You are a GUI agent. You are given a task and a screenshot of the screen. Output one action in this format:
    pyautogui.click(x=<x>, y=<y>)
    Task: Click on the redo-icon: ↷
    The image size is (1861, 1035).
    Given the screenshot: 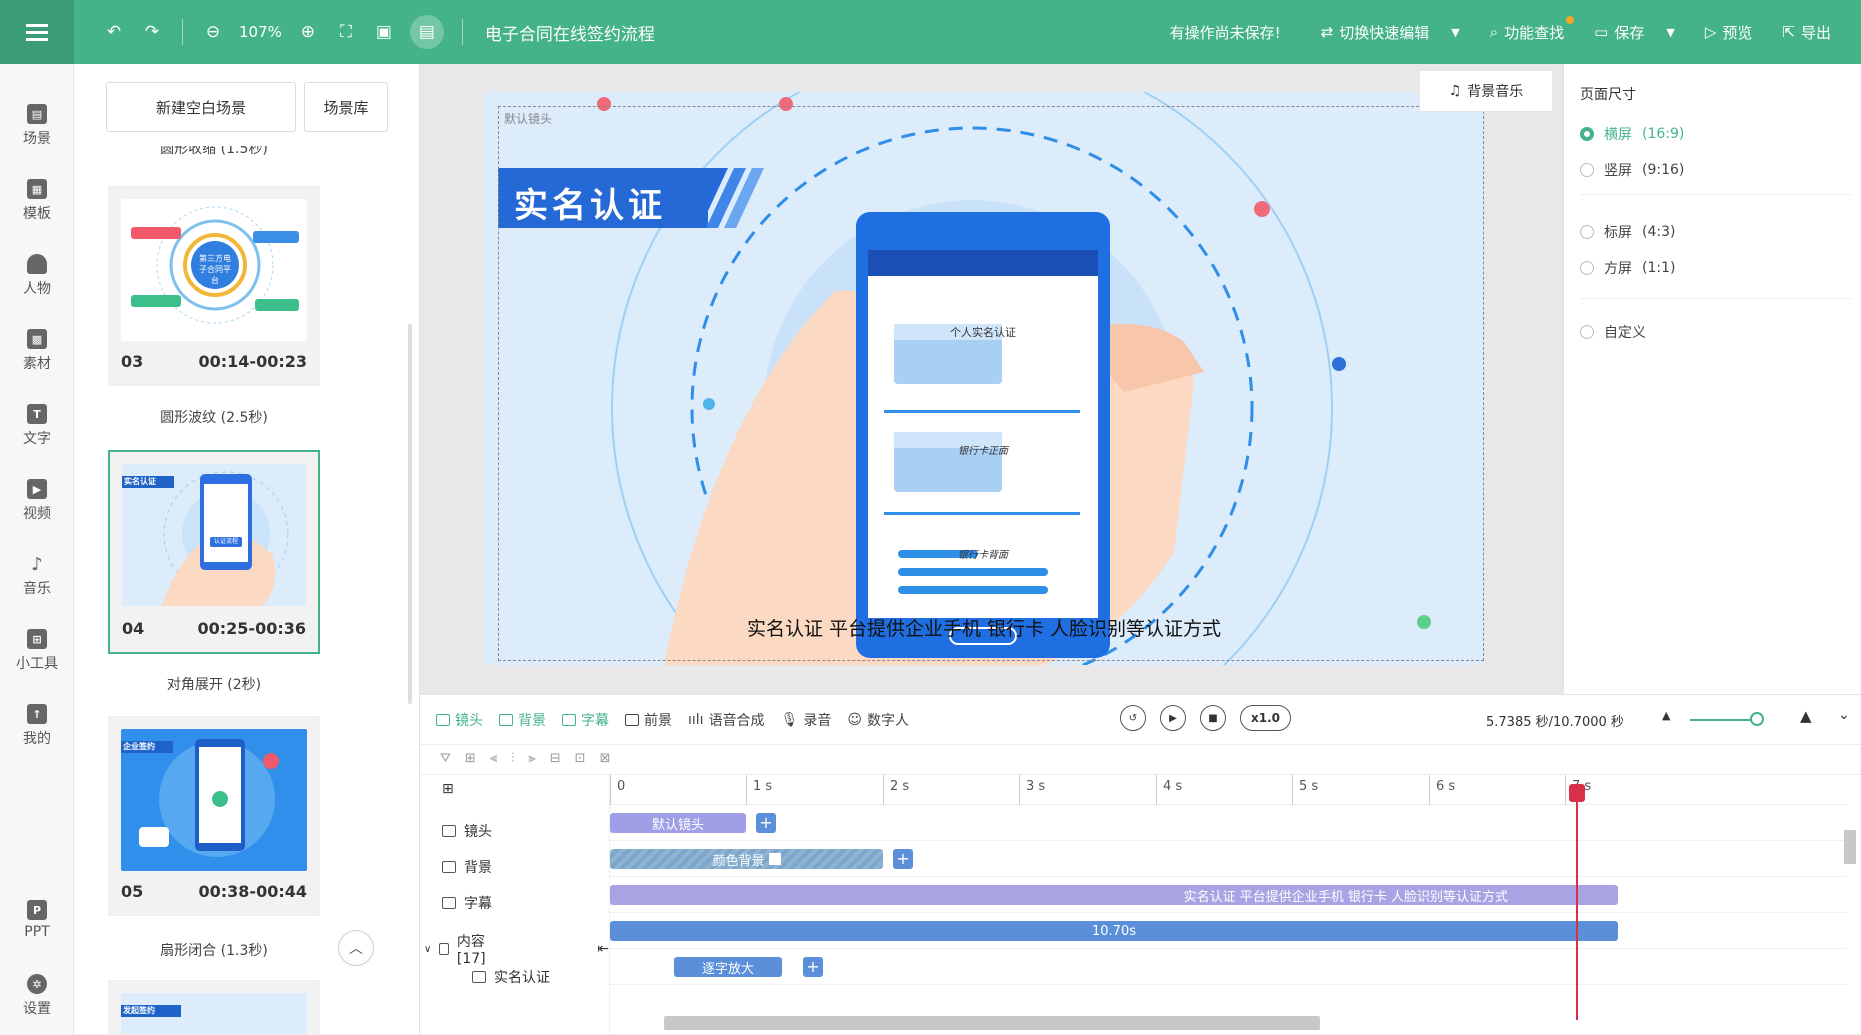 What is the action you would take?
    pyautogui.click(x=152, y=32)
    